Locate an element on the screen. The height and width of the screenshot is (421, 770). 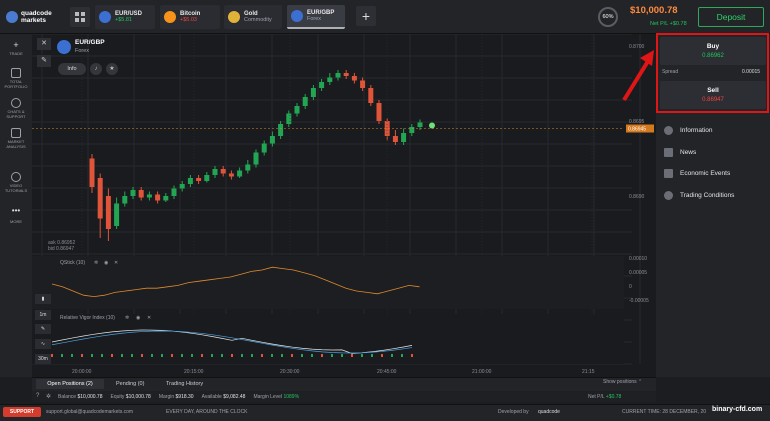
tab-open-positions: Open Positions (2) is located at coordinates (70, 384).